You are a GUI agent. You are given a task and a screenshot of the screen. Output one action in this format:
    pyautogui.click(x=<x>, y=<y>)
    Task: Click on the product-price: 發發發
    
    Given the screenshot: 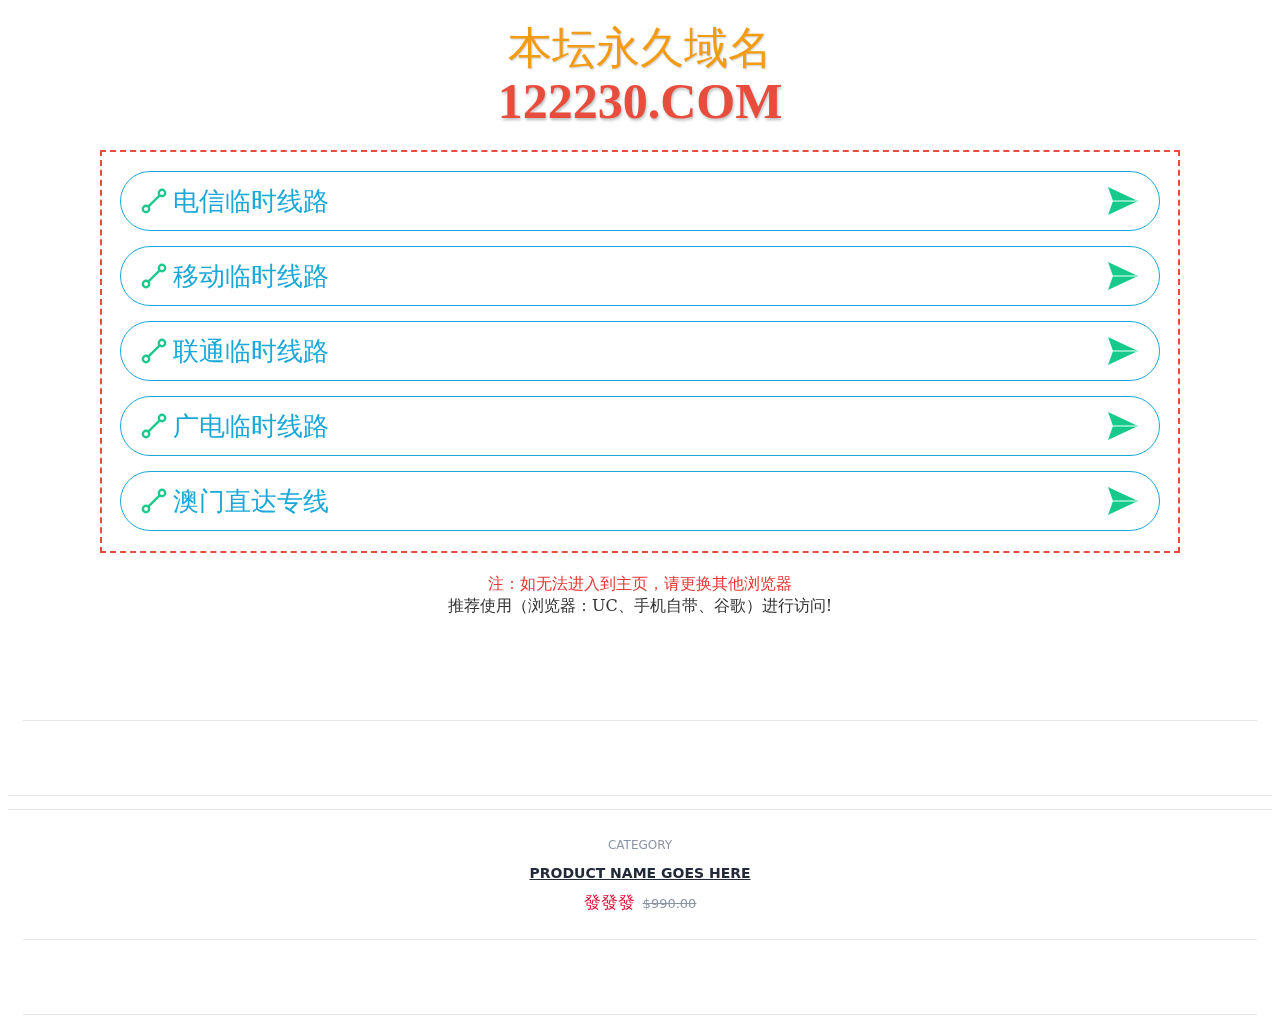 What is the action you would take?
    pyautogui.click(x=609, y=902)
    